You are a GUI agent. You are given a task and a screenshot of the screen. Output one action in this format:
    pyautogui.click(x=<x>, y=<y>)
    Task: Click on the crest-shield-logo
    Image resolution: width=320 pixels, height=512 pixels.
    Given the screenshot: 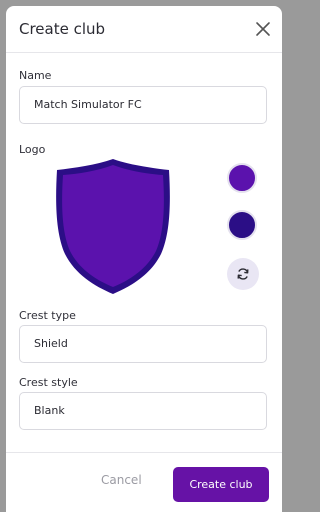 What is the action you would take?
    pyautogui.click(x=113, y=226)
    